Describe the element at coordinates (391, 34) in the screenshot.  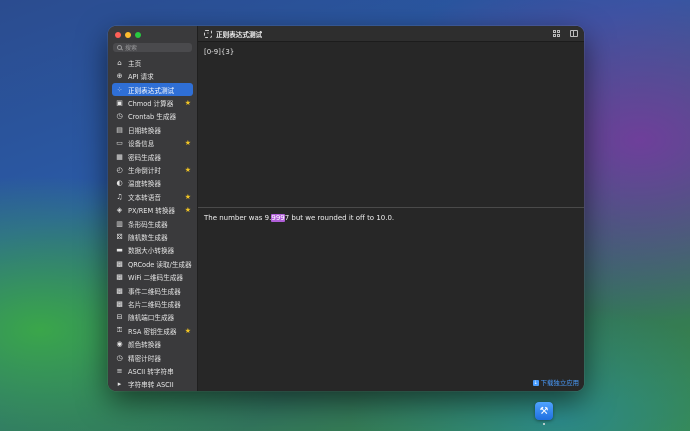
I see `title-bar: · 正则表达式测试` at that location.